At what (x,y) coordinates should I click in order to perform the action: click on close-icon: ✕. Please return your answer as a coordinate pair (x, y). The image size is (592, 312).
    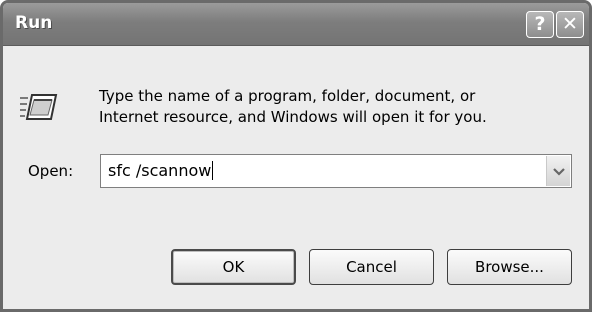
    Looking at the image, I should click on (570, 24).